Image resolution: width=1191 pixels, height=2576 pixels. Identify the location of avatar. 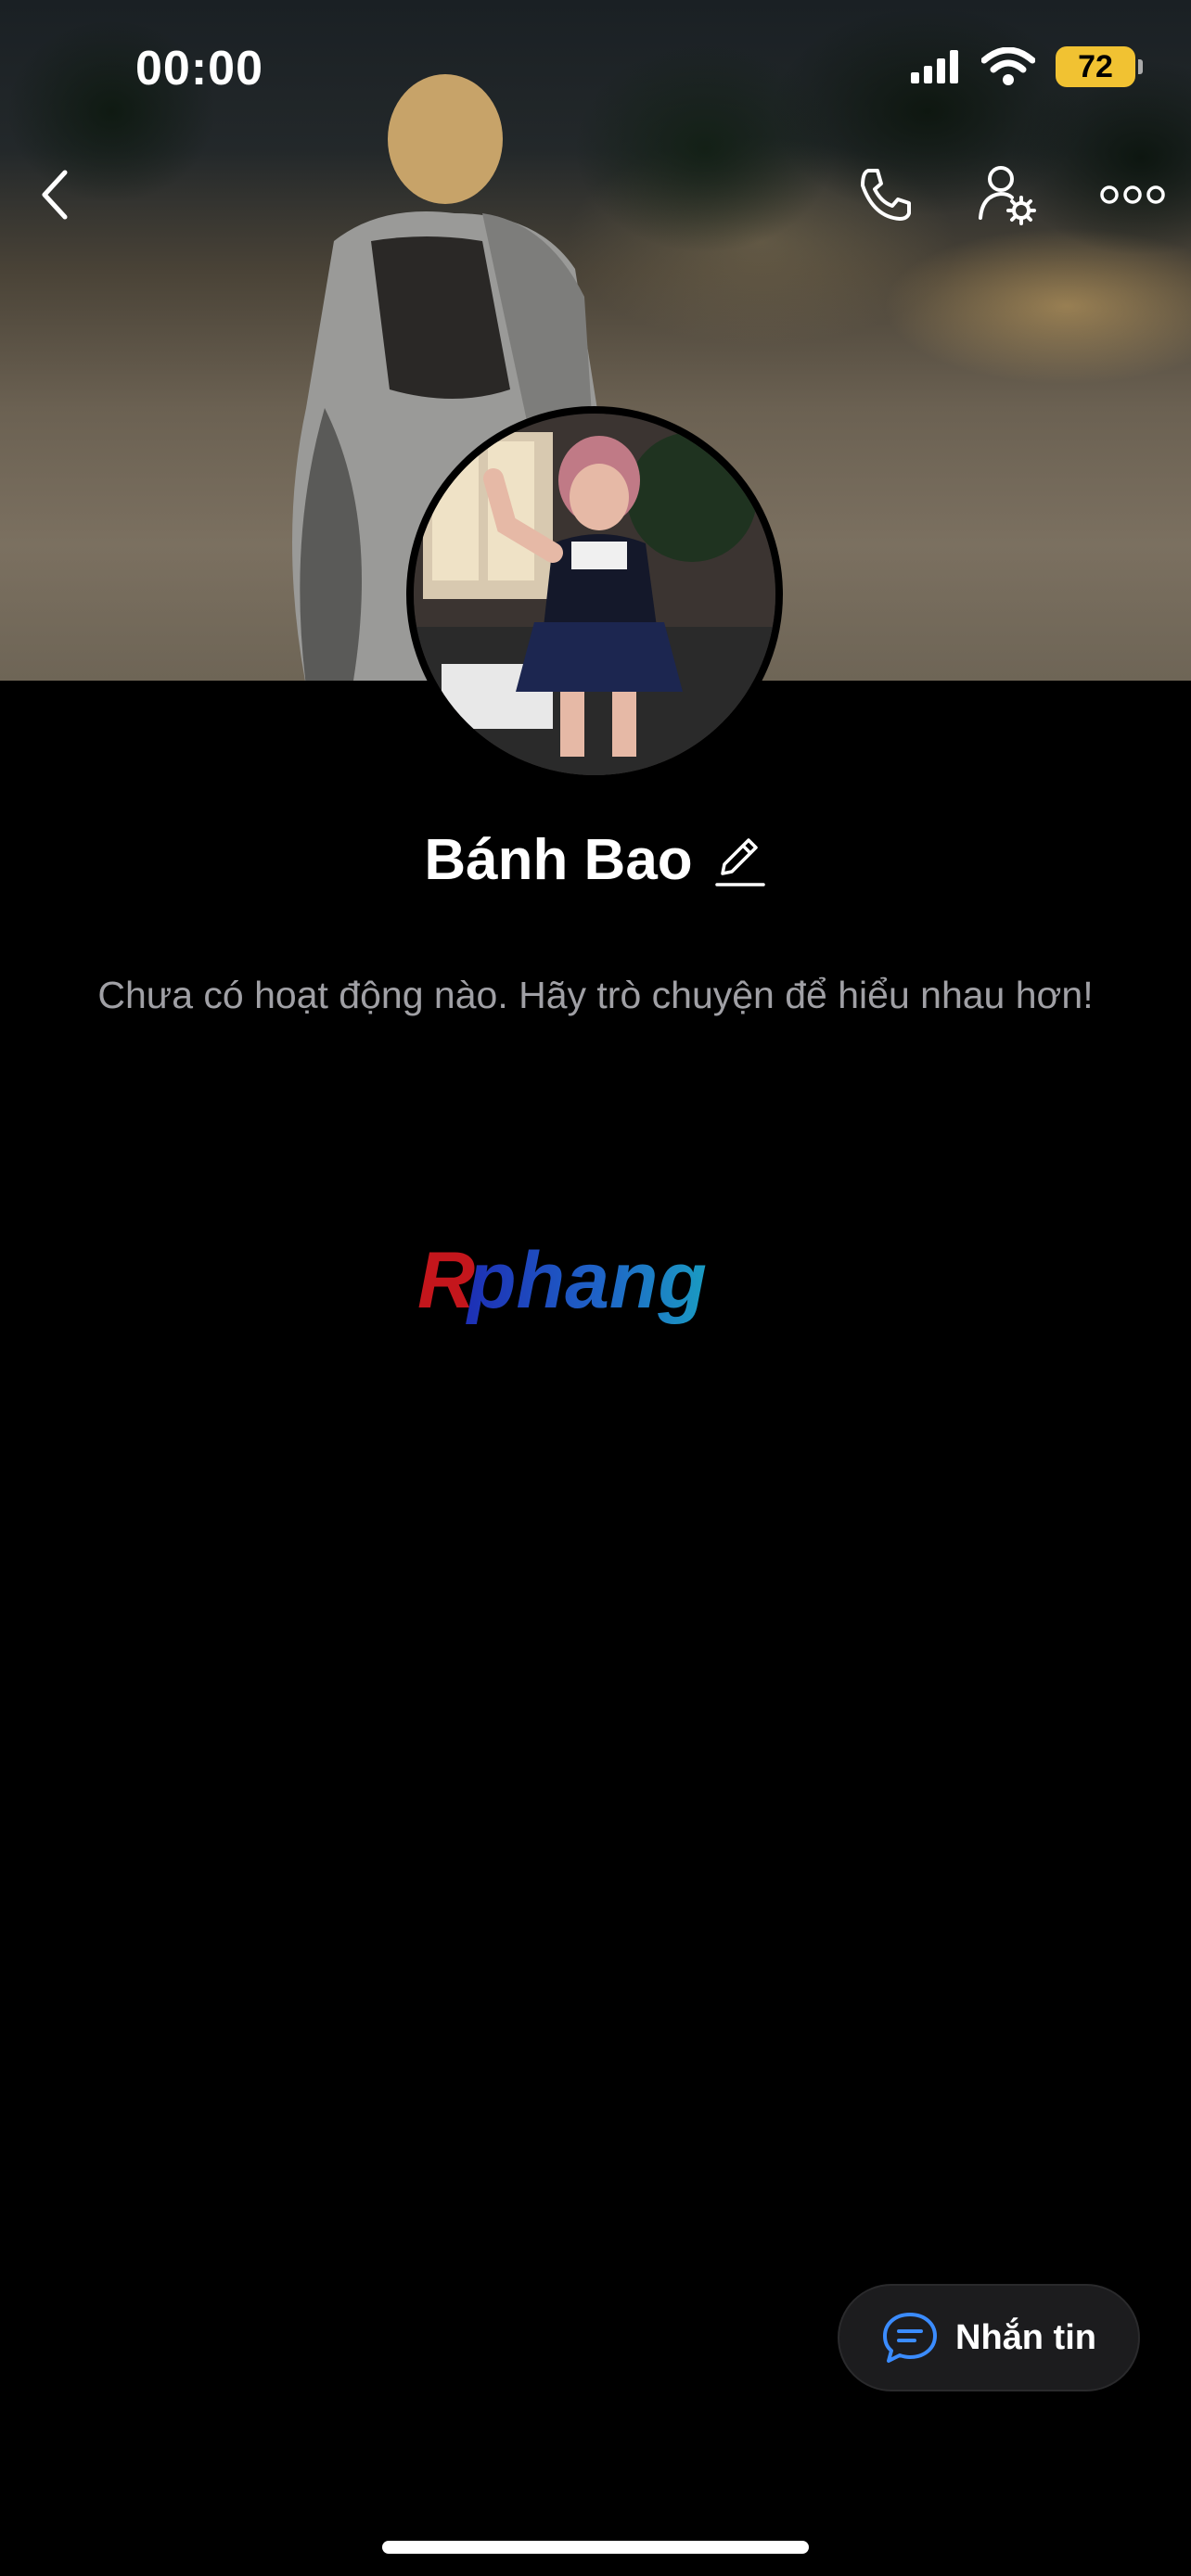
(594, 595).